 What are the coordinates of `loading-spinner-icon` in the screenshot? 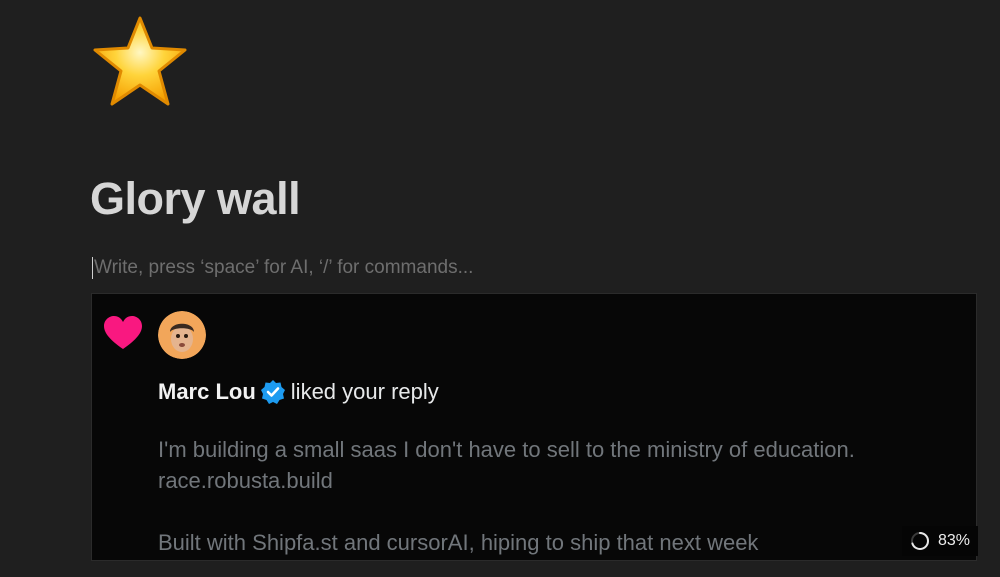 It's located at (920, 541).